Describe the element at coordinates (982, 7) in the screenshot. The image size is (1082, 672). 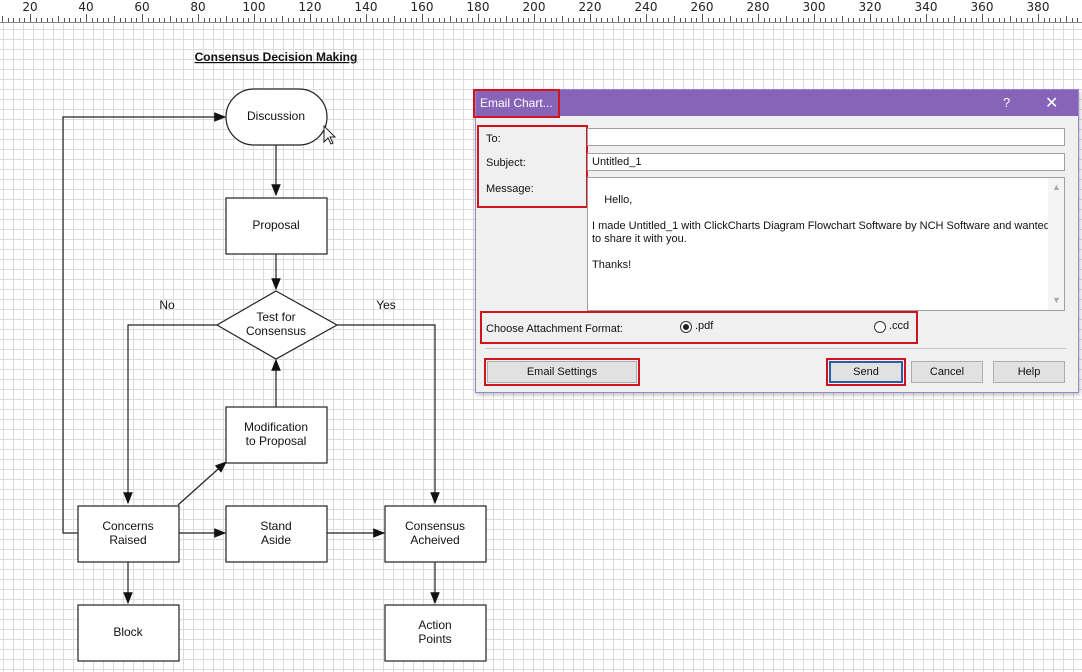
I see `ruler-label: 360` at that location.